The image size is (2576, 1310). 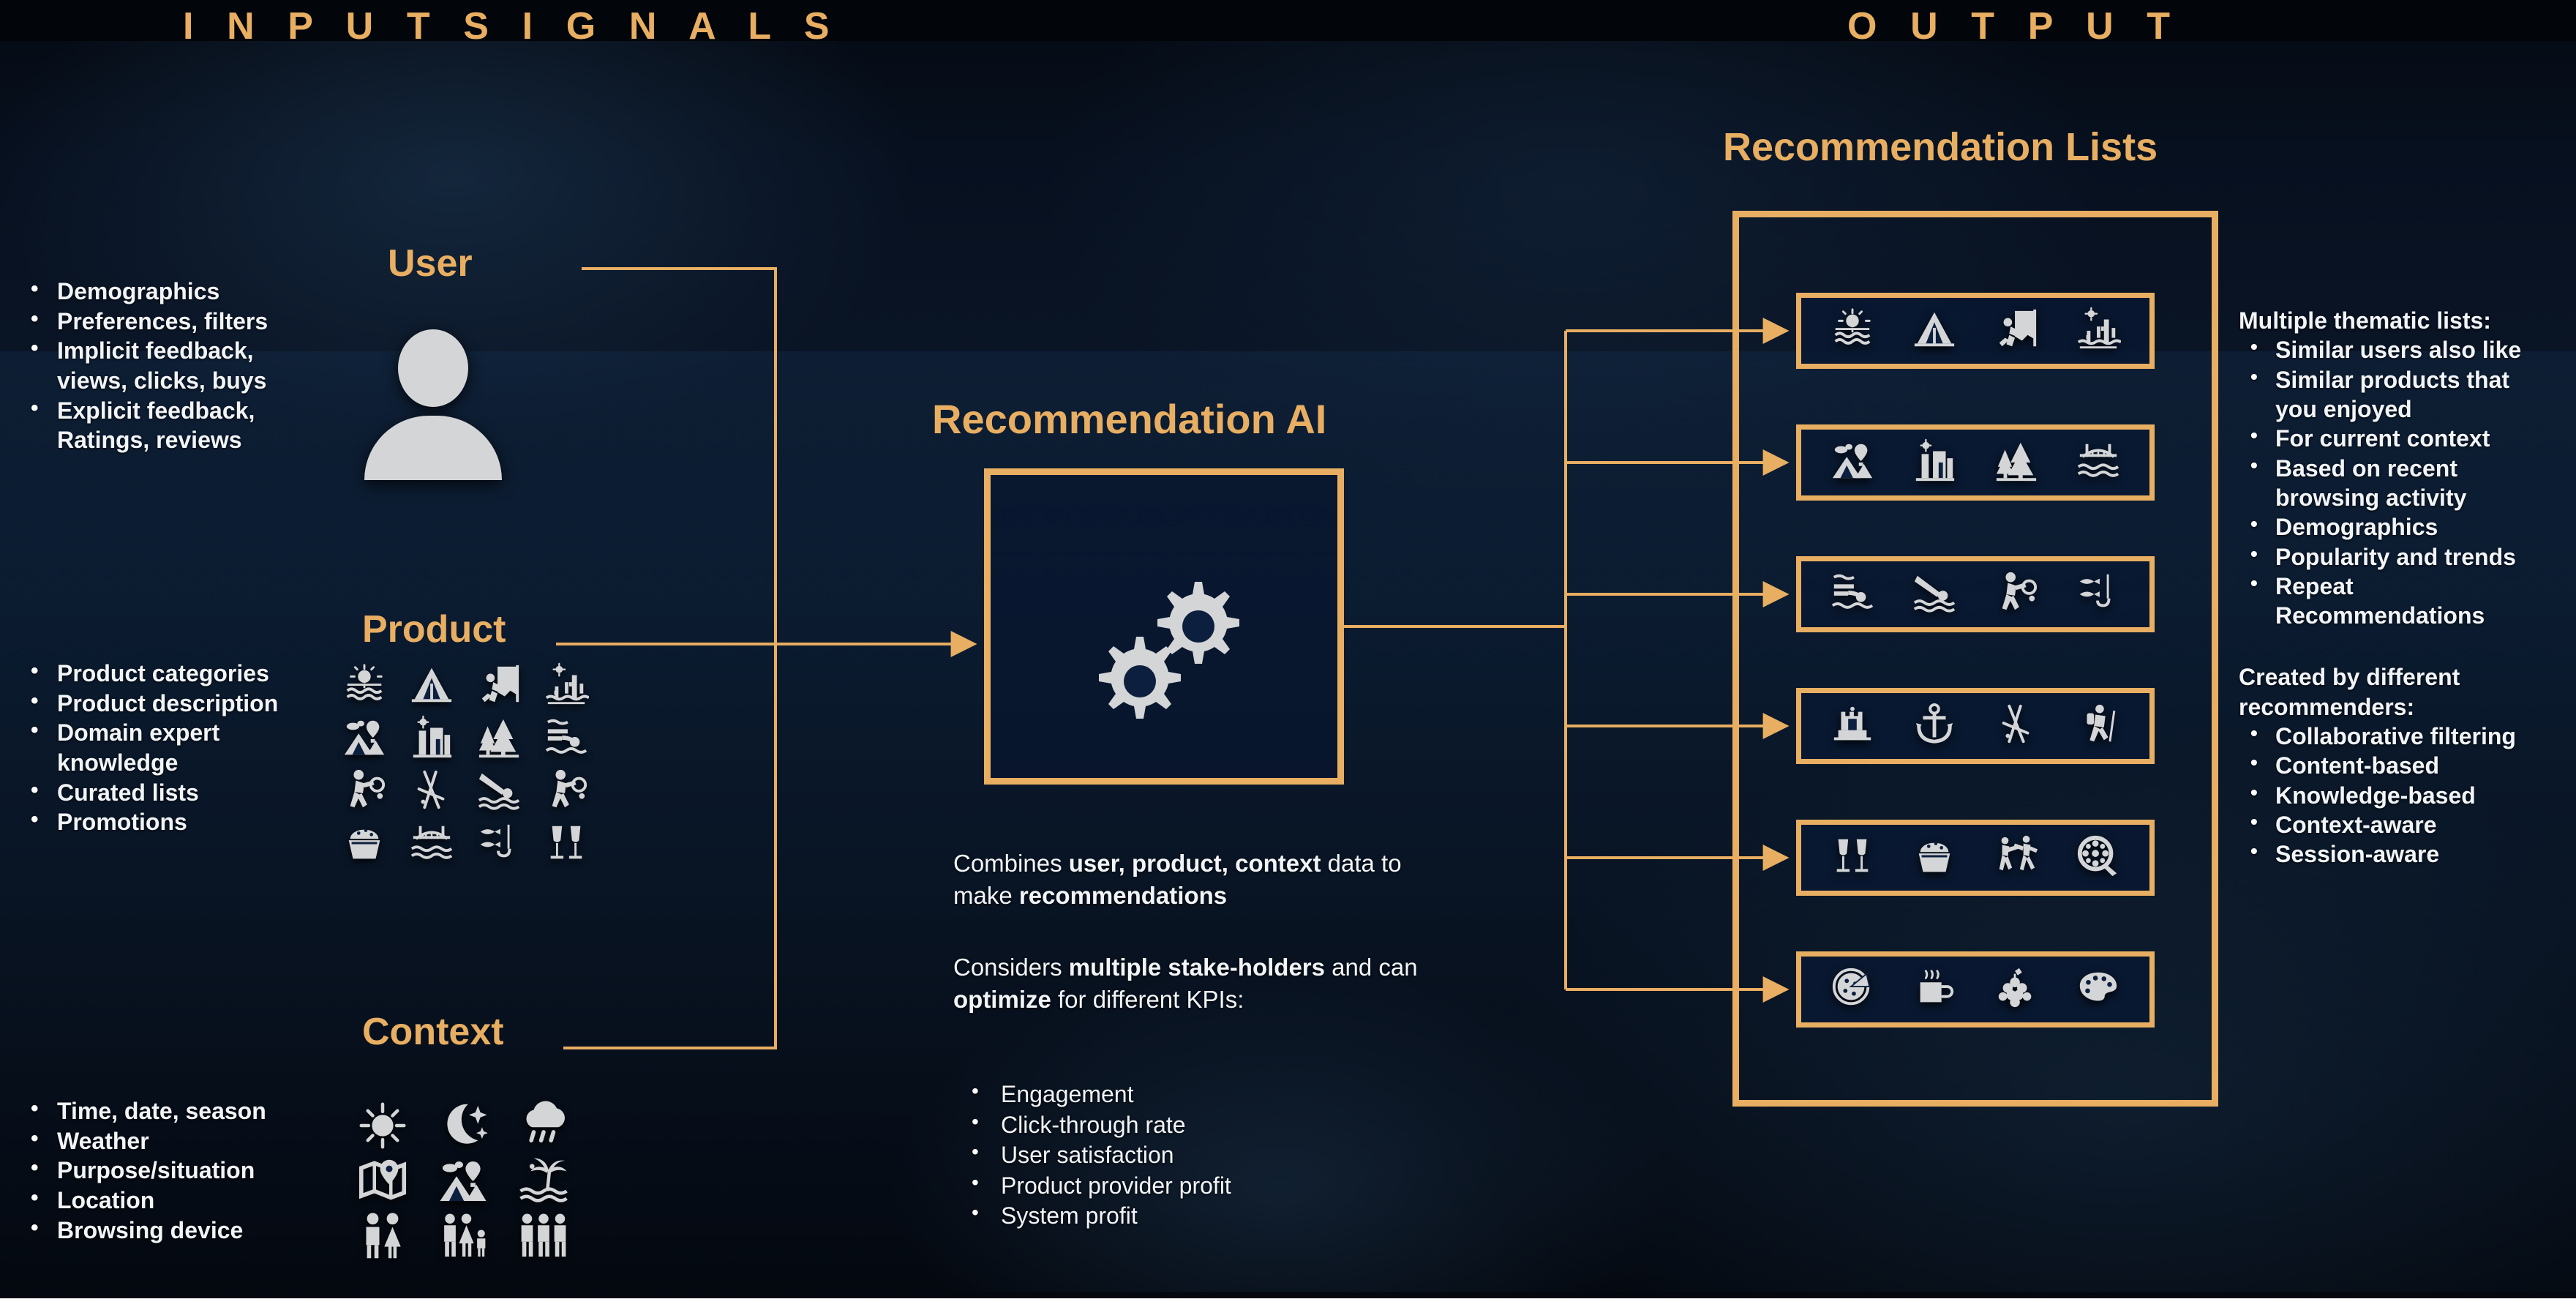 I want to click on list-item: Session-aware, so click(x=2407, y=853).